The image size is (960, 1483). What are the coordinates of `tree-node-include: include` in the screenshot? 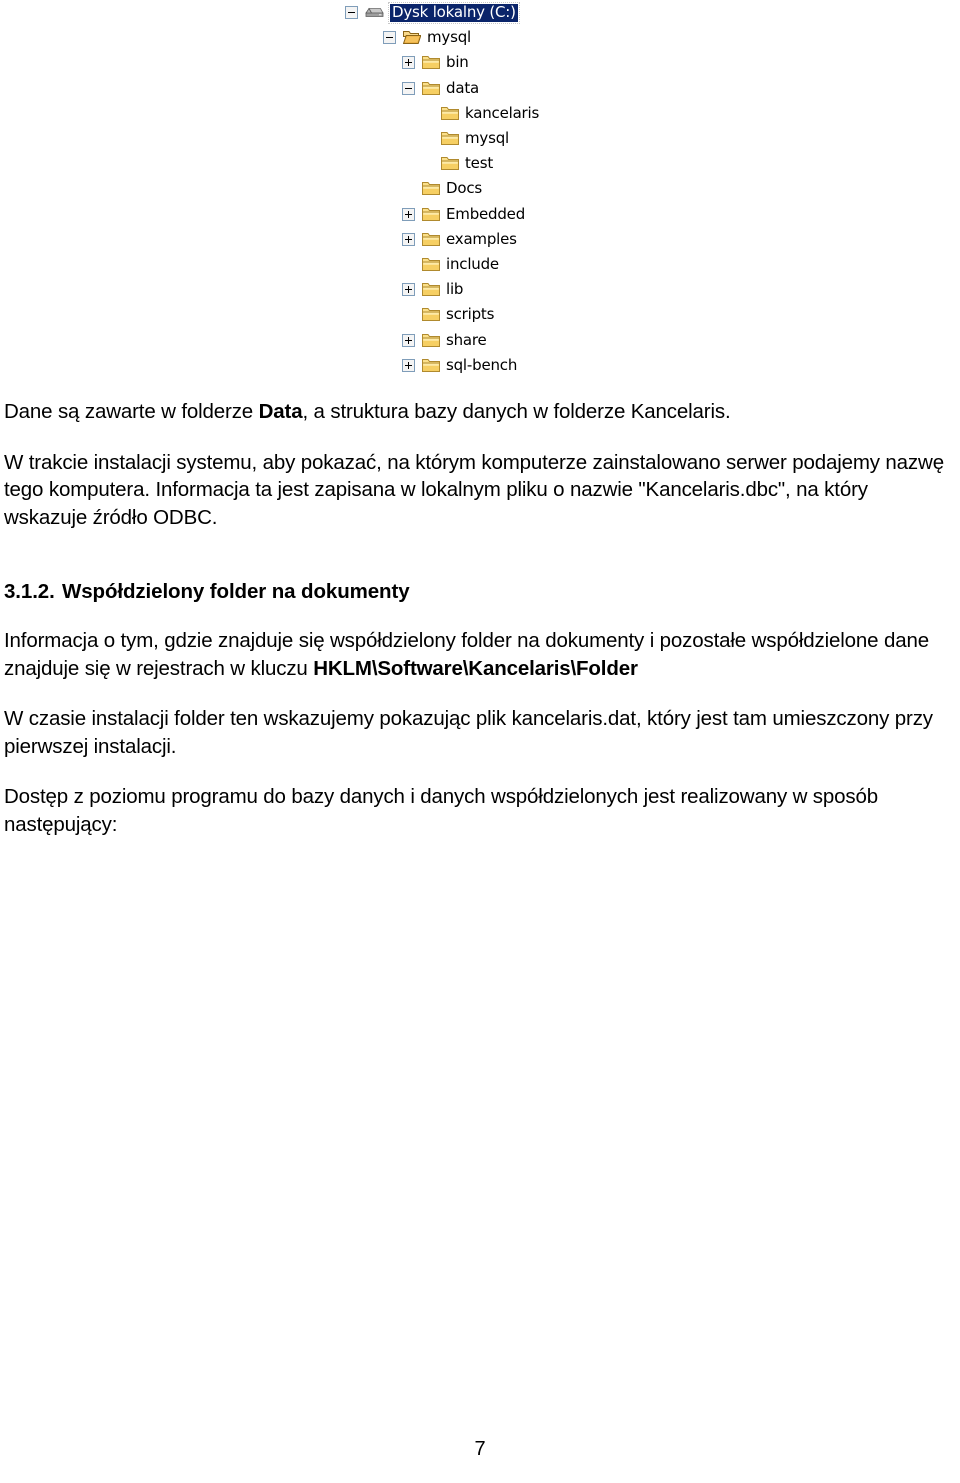 It's located at (475, 264).